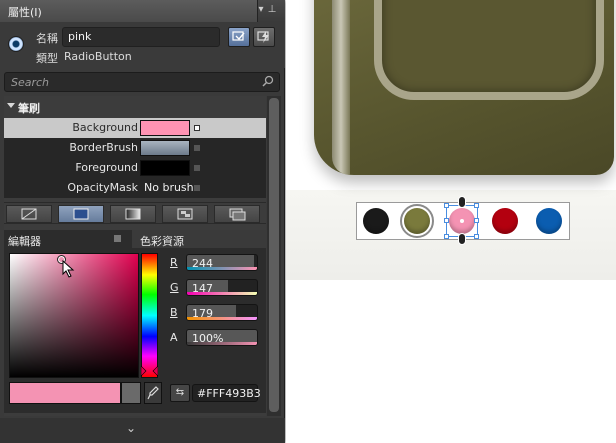 This screenshot has width=616, height=443. I want to click on property-name: Background, so click(105, 127).